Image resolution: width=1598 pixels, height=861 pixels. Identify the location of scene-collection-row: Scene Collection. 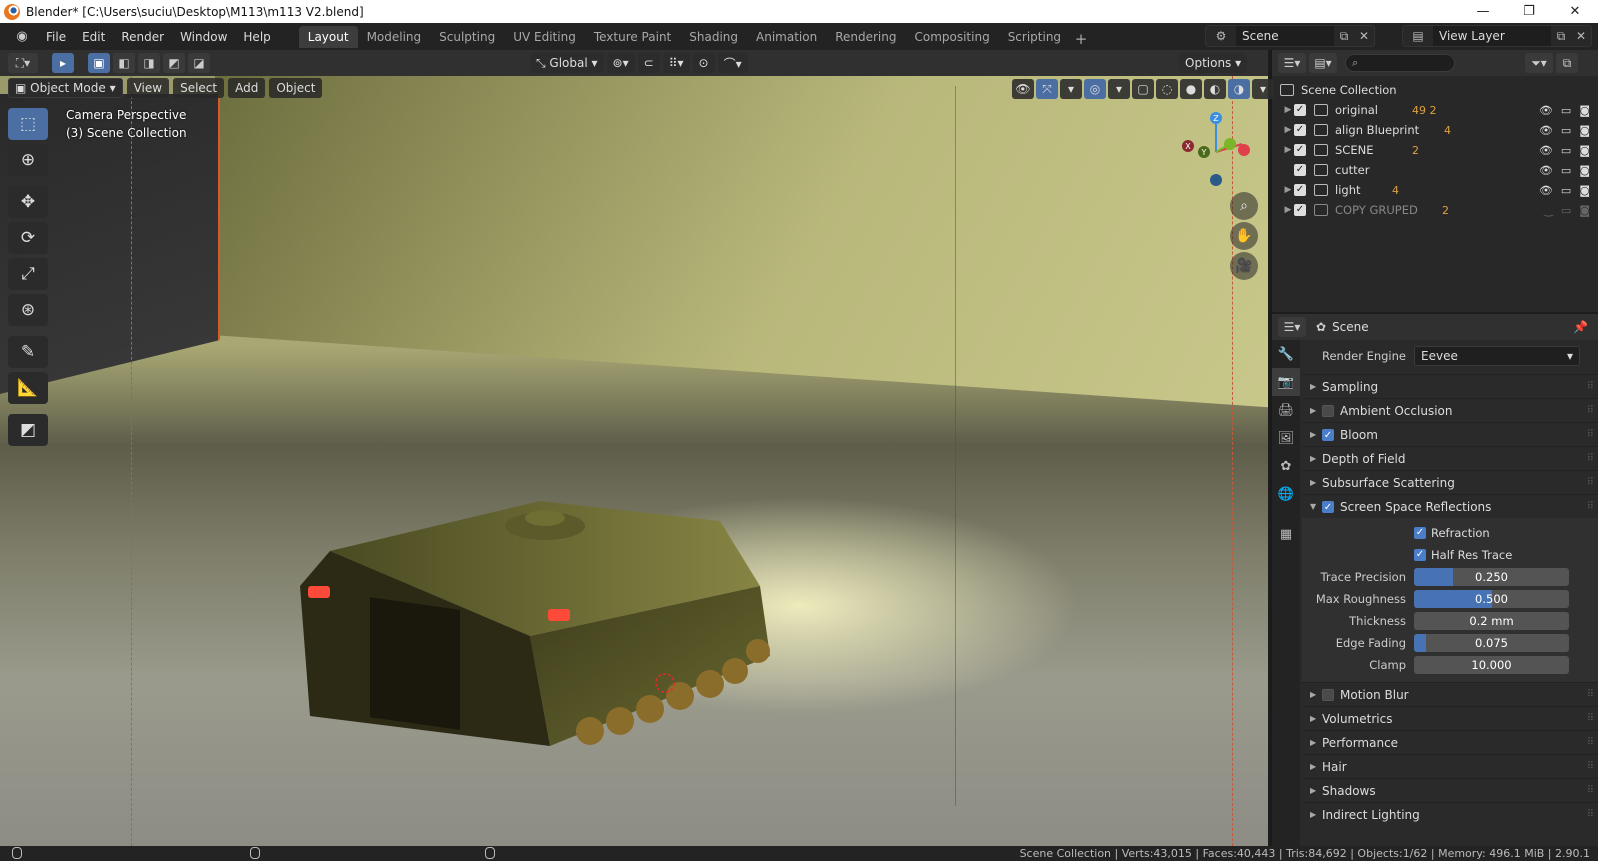
(1435, 90).